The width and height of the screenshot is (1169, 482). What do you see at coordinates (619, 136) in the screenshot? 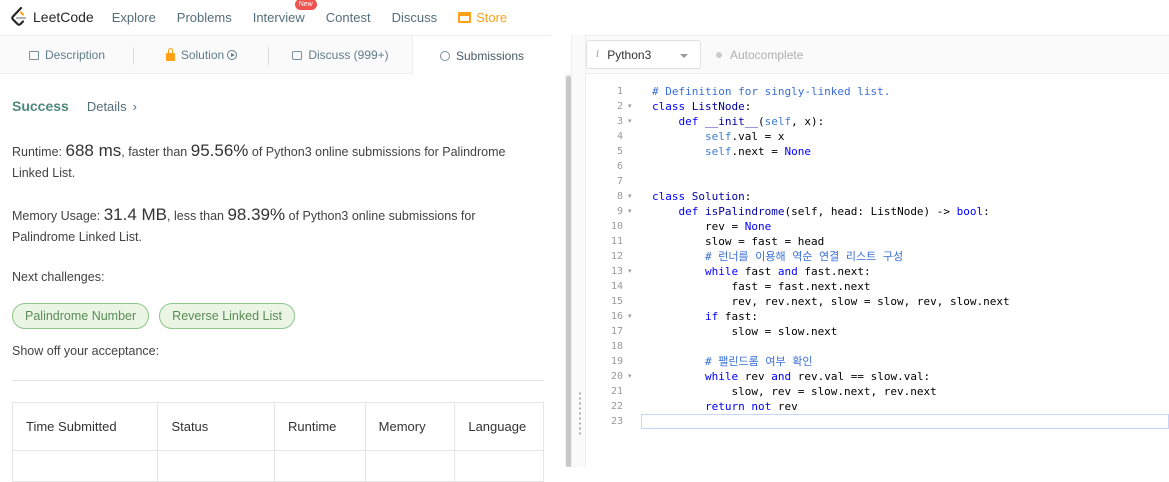
I see `line-number: 4` at bounding box center [619, 136].